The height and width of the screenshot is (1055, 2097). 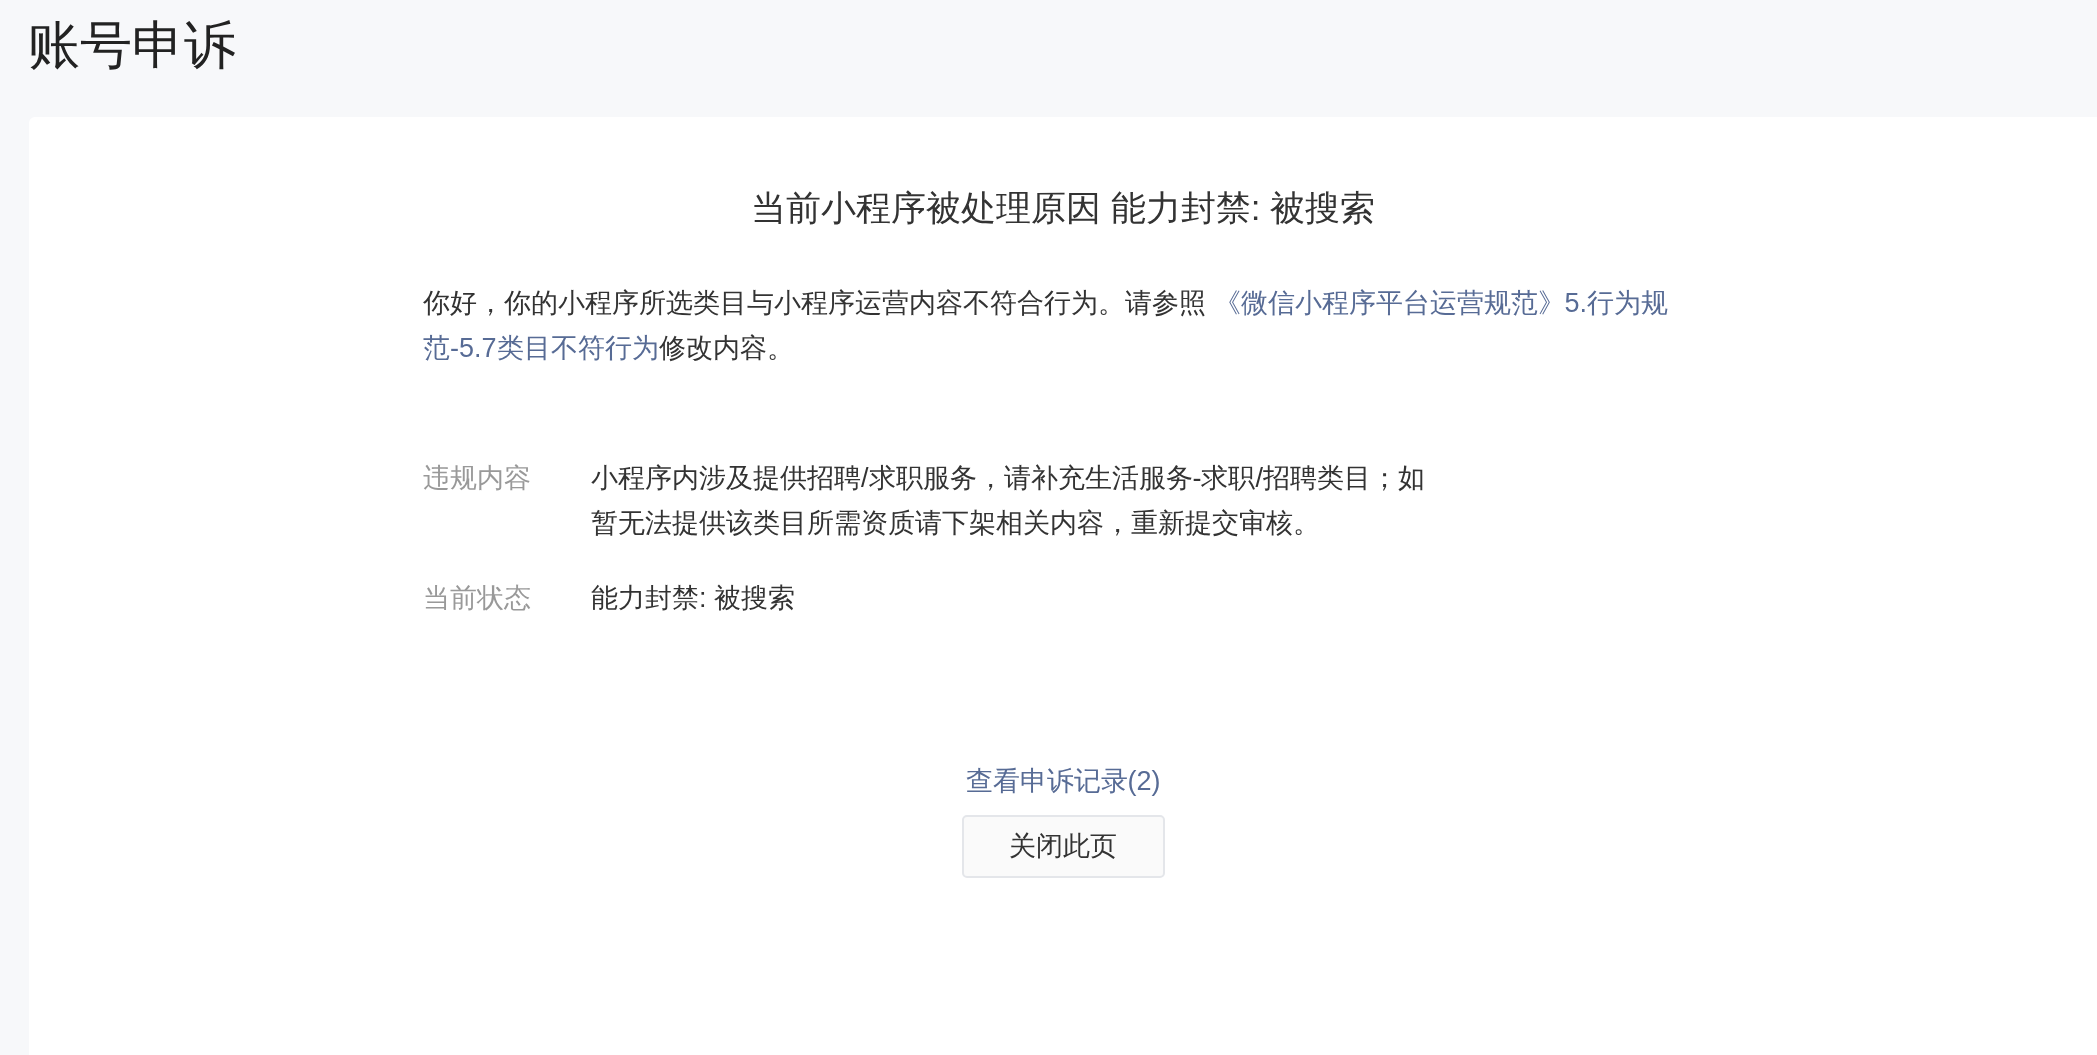 I want to click on appeal-history-link: 查看申诉记录(2), so click(x=1063, y=781).